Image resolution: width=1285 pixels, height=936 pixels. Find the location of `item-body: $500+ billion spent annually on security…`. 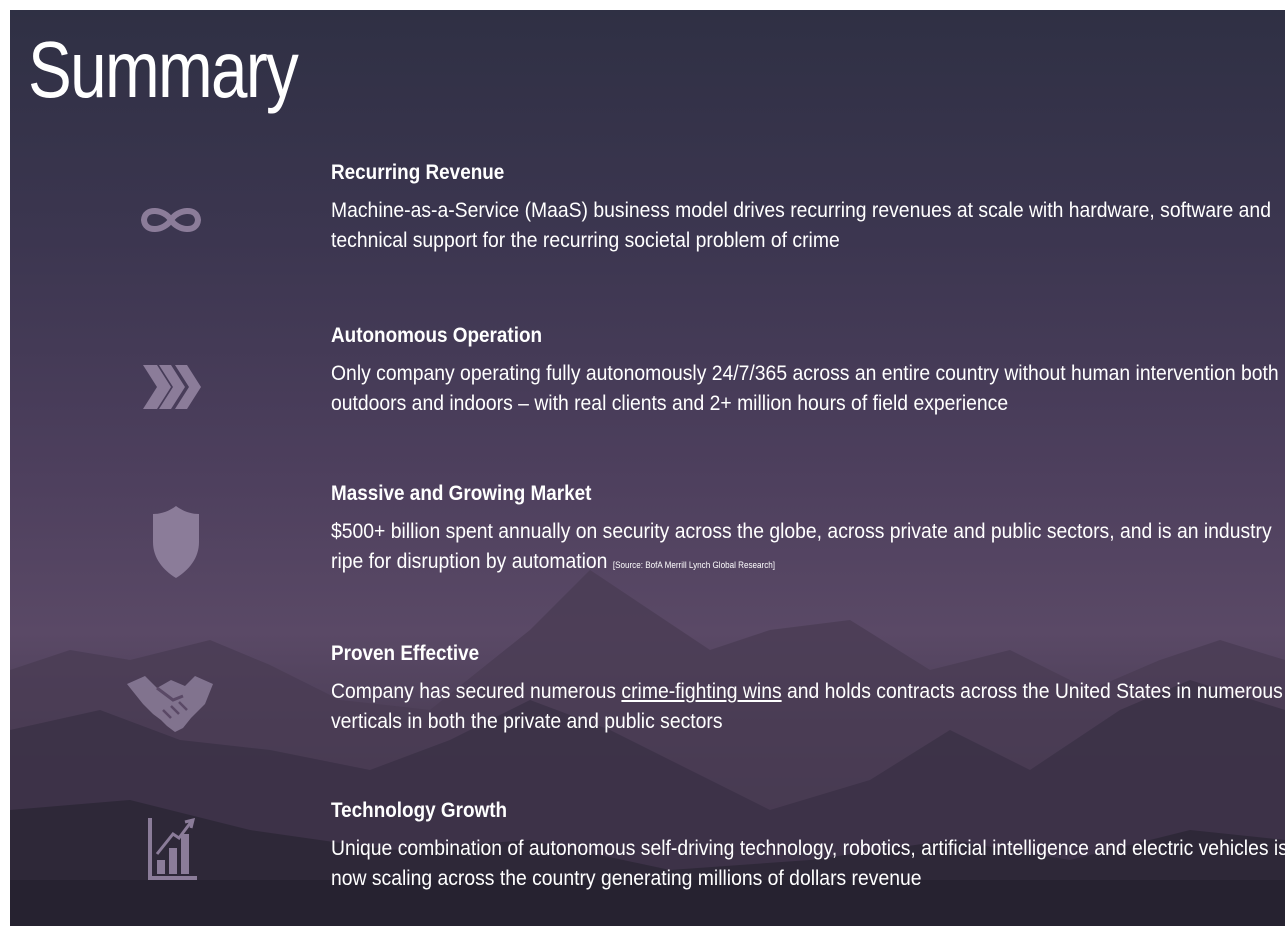

item-body: $500+ billion spent annually on security… is located at coordinates (808, 548).